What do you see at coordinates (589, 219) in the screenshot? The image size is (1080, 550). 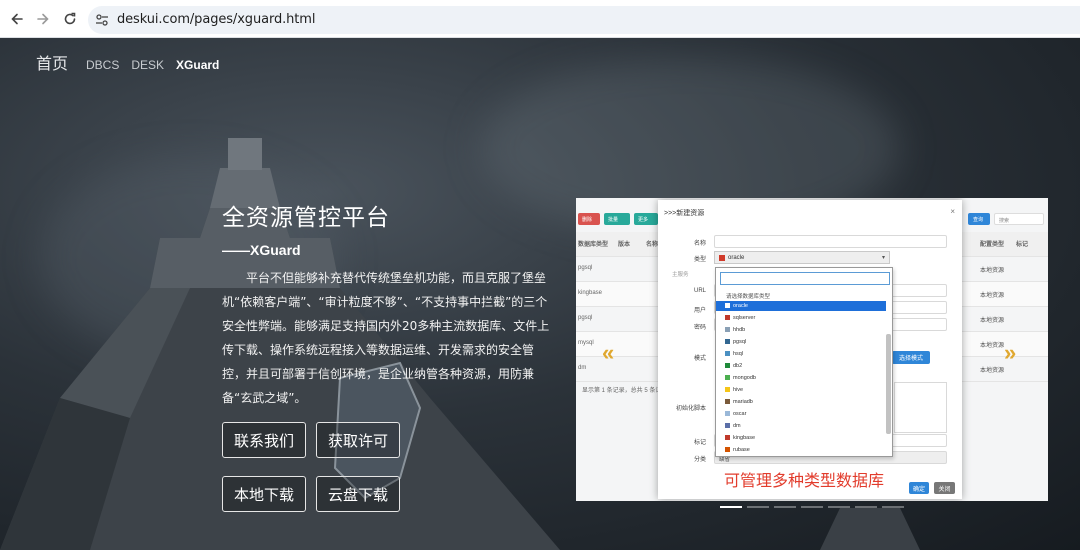 I see `bg-delete-button: 删除` at bounding box center [589, 219].